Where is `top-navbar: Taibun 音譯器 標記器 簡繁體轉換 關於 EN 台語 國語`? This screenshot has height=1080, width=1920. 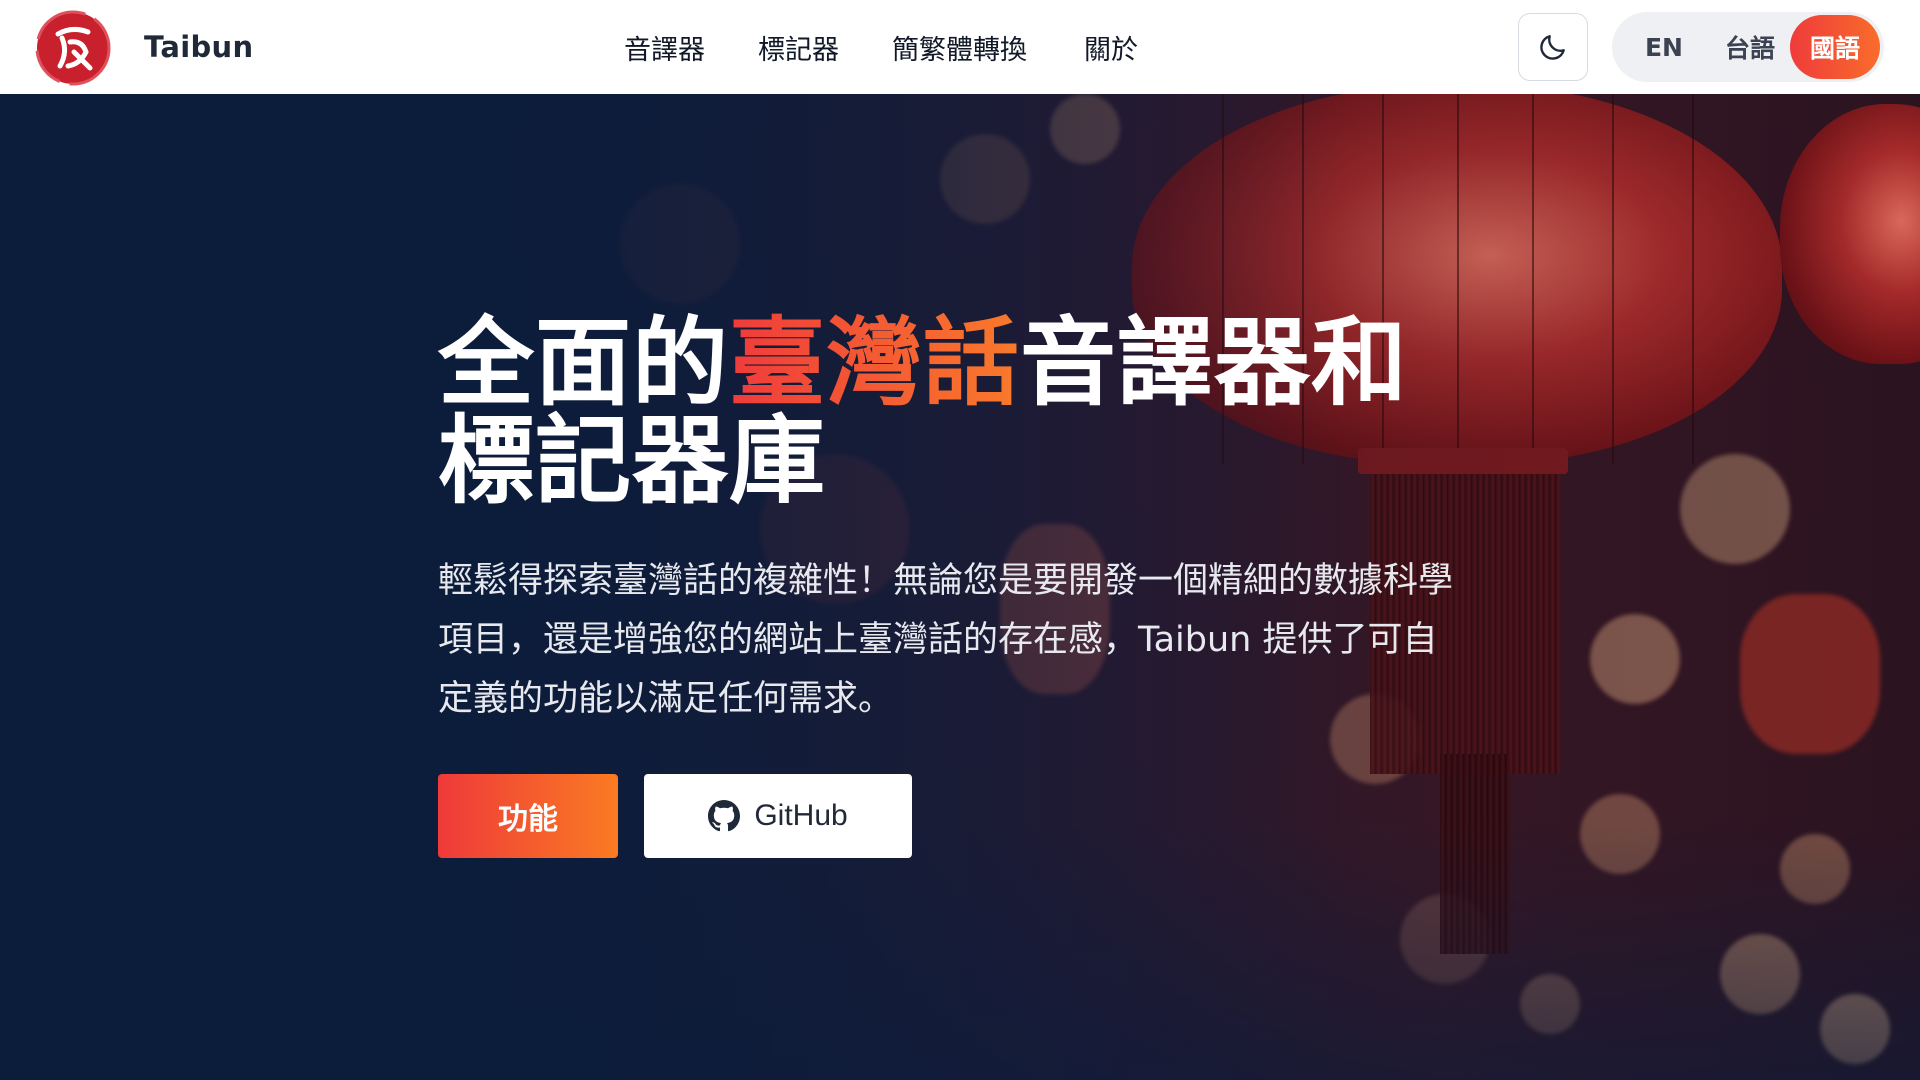 top-navbar: Taibun 音譯器 標記器 簡繁體轉換 關於 EN 台語 國語 is located at coordinates (960, 47).